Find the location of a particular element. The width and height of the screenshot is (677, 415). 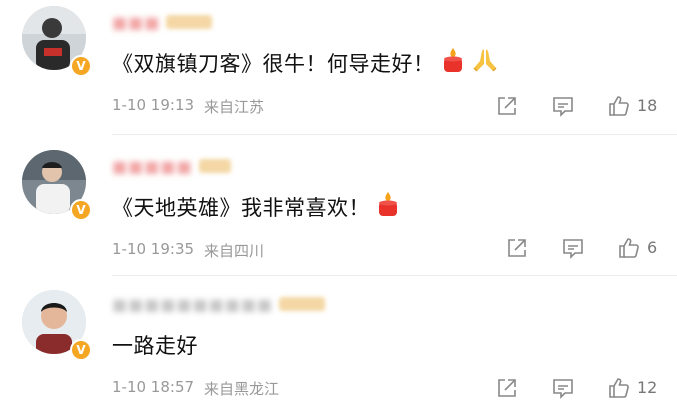

timestamp: 1-10 19:35 is located at coordinates (153, 249).